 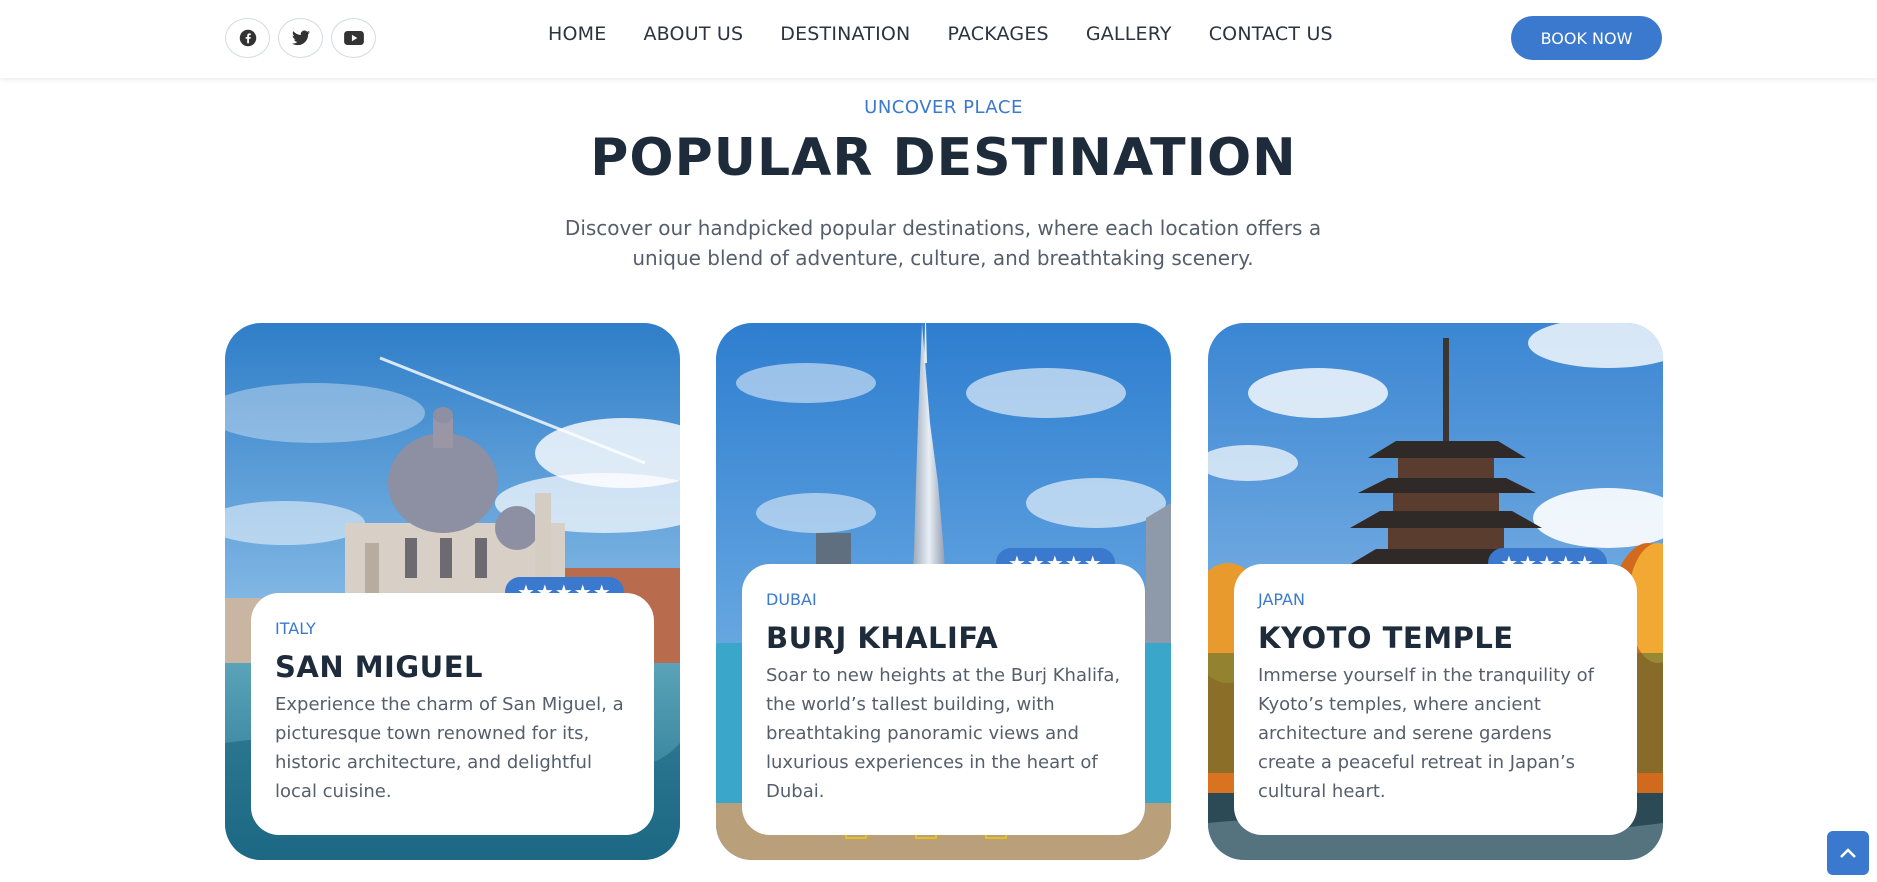 I want to click on book-now-button: BOOK NOW, so click(x=1586, y=38).